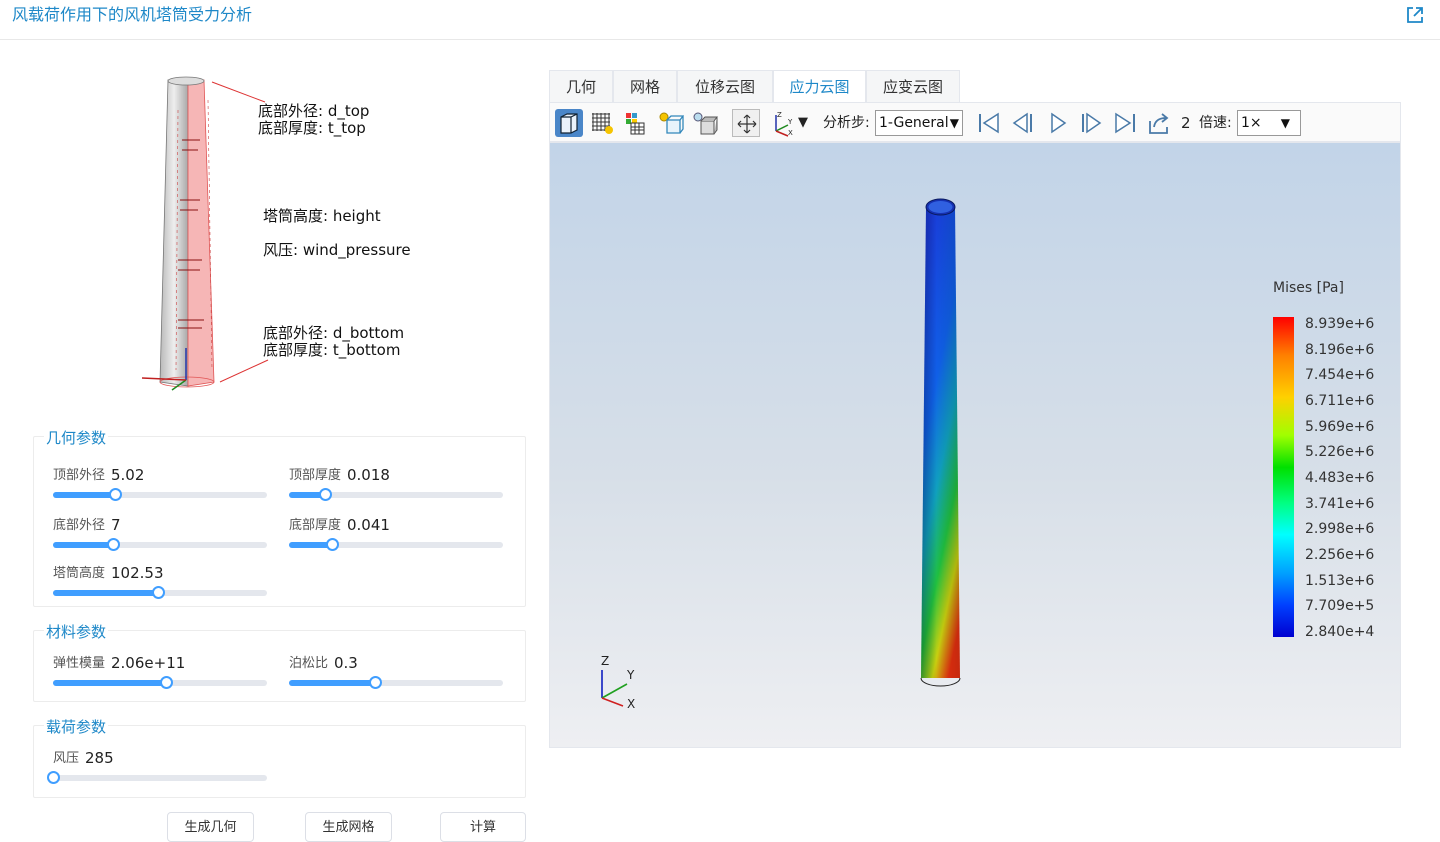 This screenshot has width=1440, height=842. What do you see at coordinates (132, 14) in the screenshot?
I see `app-title: 风载荷作用下的风机塔筒受力分析` at bounding box center [132, 14].